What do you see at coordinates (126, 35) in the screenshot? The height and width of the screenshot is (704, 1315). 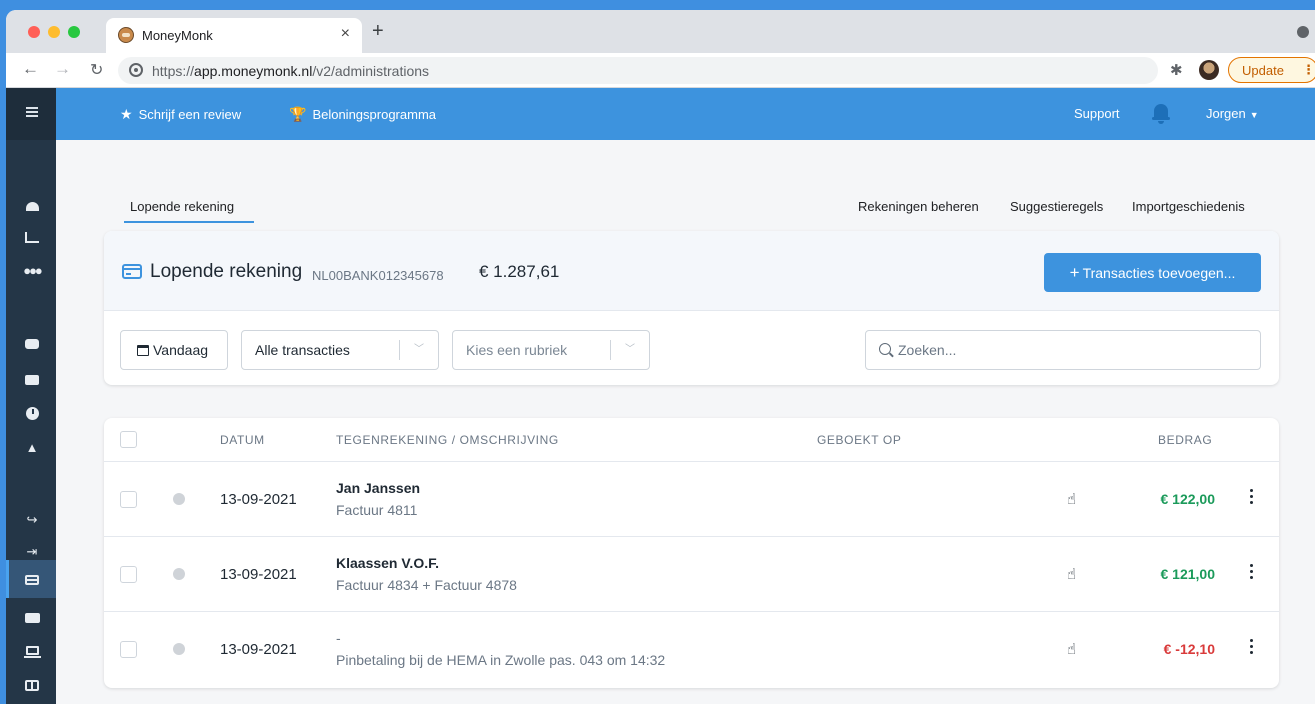 I see `moneymonk-favicon-icon` at bounding box center [126, 35].